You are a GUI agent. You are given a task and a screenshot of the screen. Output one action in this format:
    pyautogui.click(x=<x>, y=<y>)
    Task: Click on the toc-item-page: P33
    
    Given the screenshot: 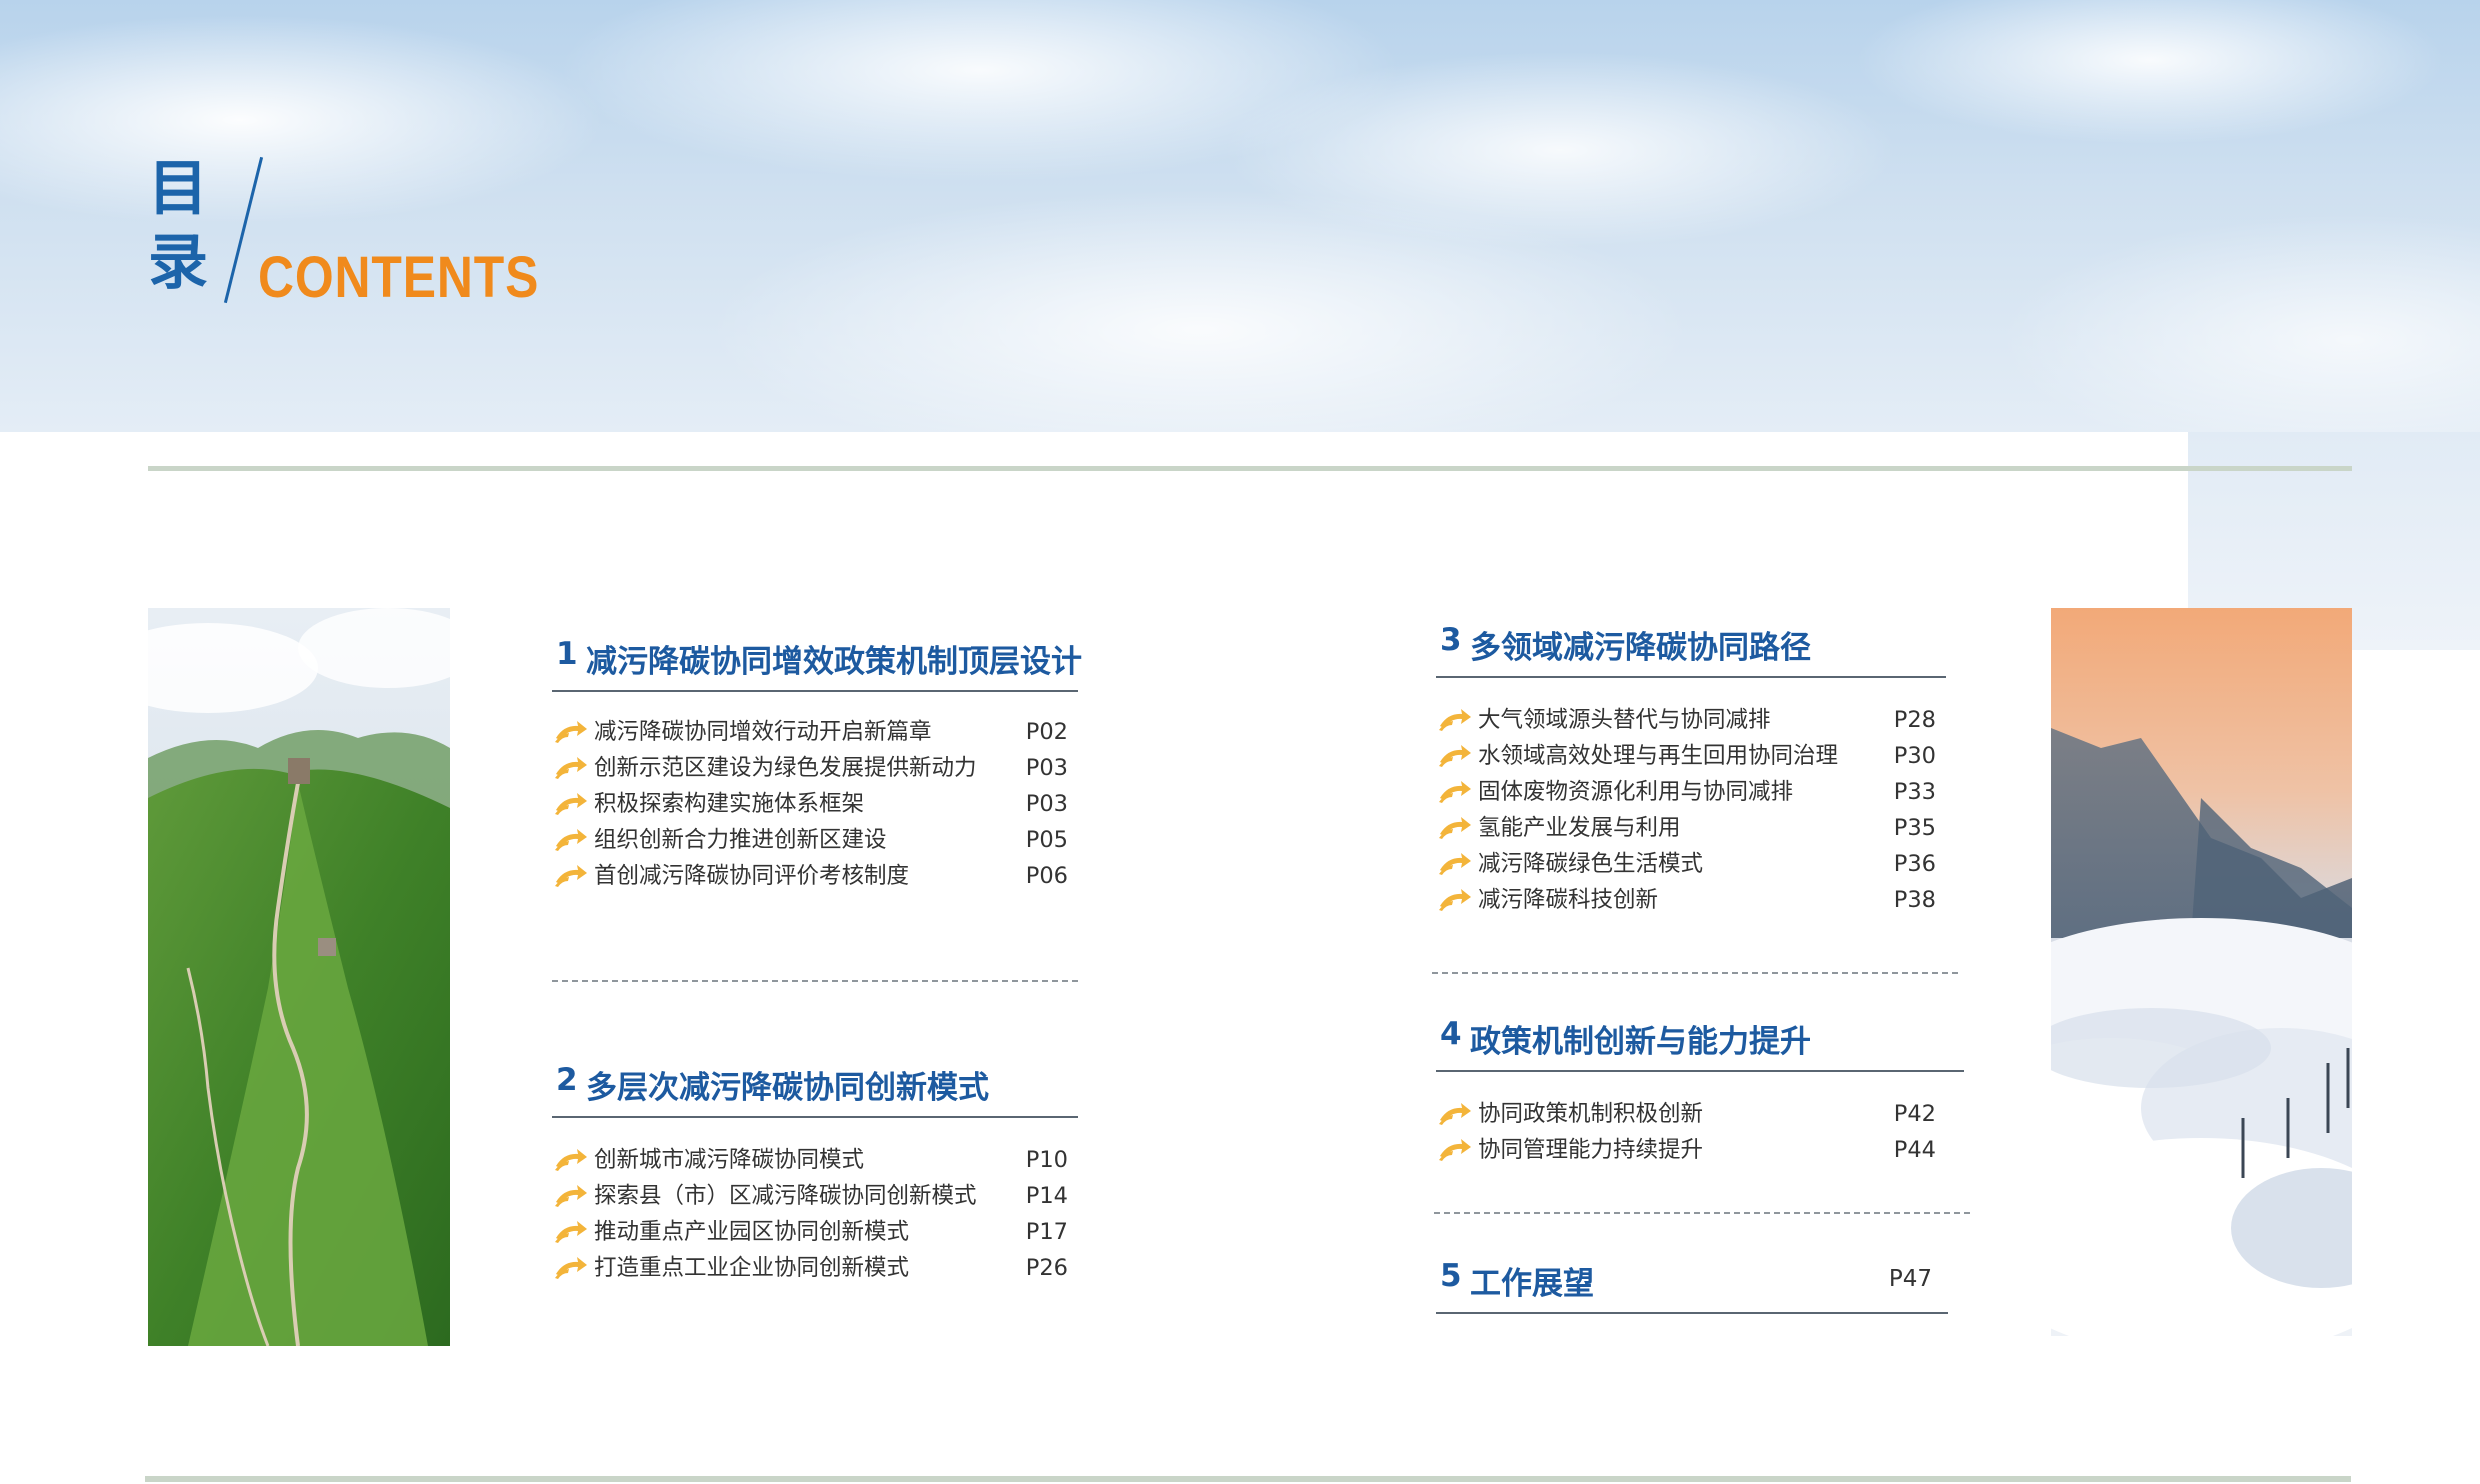 What is the action you would take?
    pyautogui.click(x=1914, y=792)
    